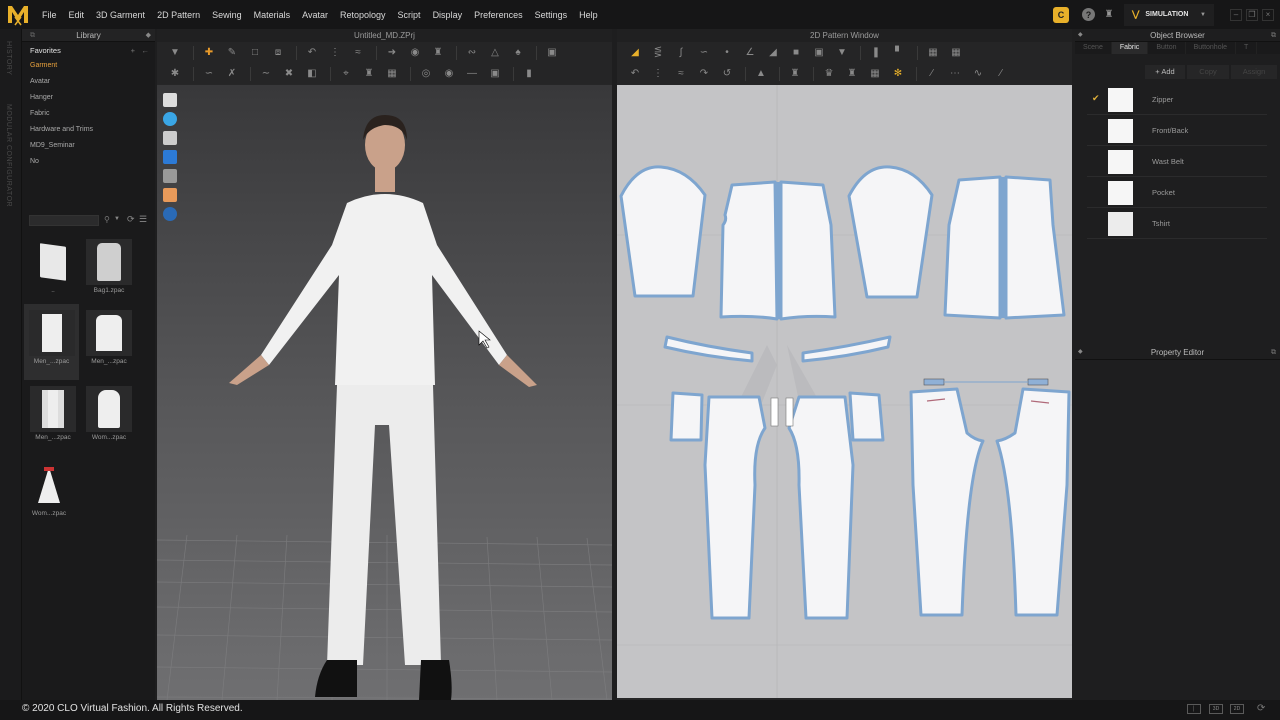  I want to click on history-tab: HISTORY, so click(8, 58).